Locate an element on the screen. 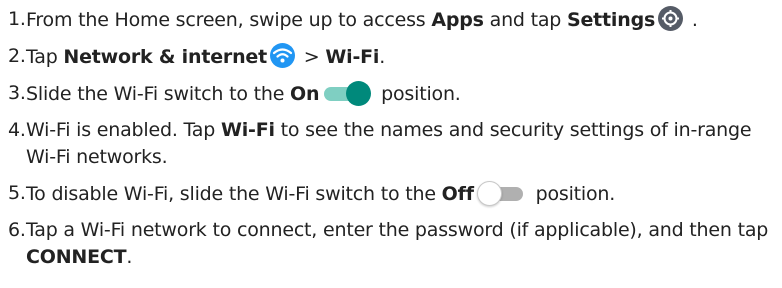 The image size is (782, 288). step-number: 3. is located at coordinates (17, 93).